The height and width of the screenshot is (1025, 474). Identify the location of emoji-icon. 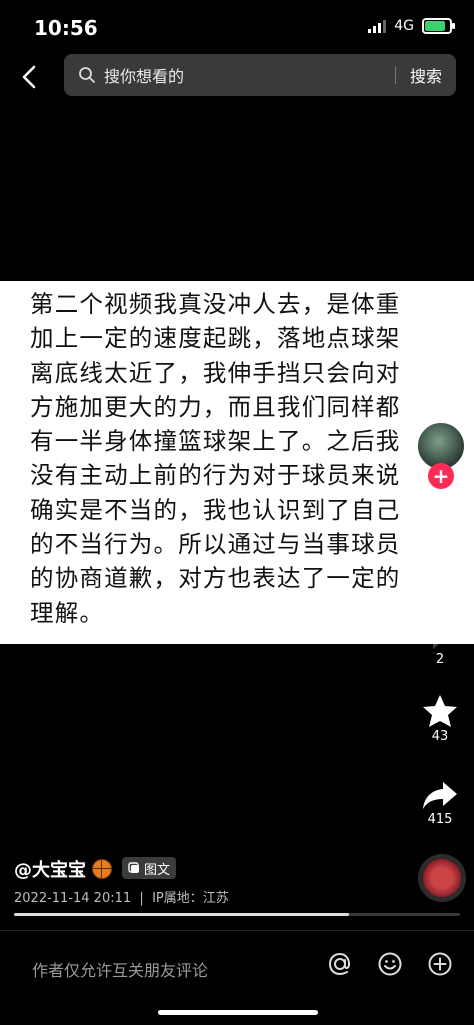
(390, 964).